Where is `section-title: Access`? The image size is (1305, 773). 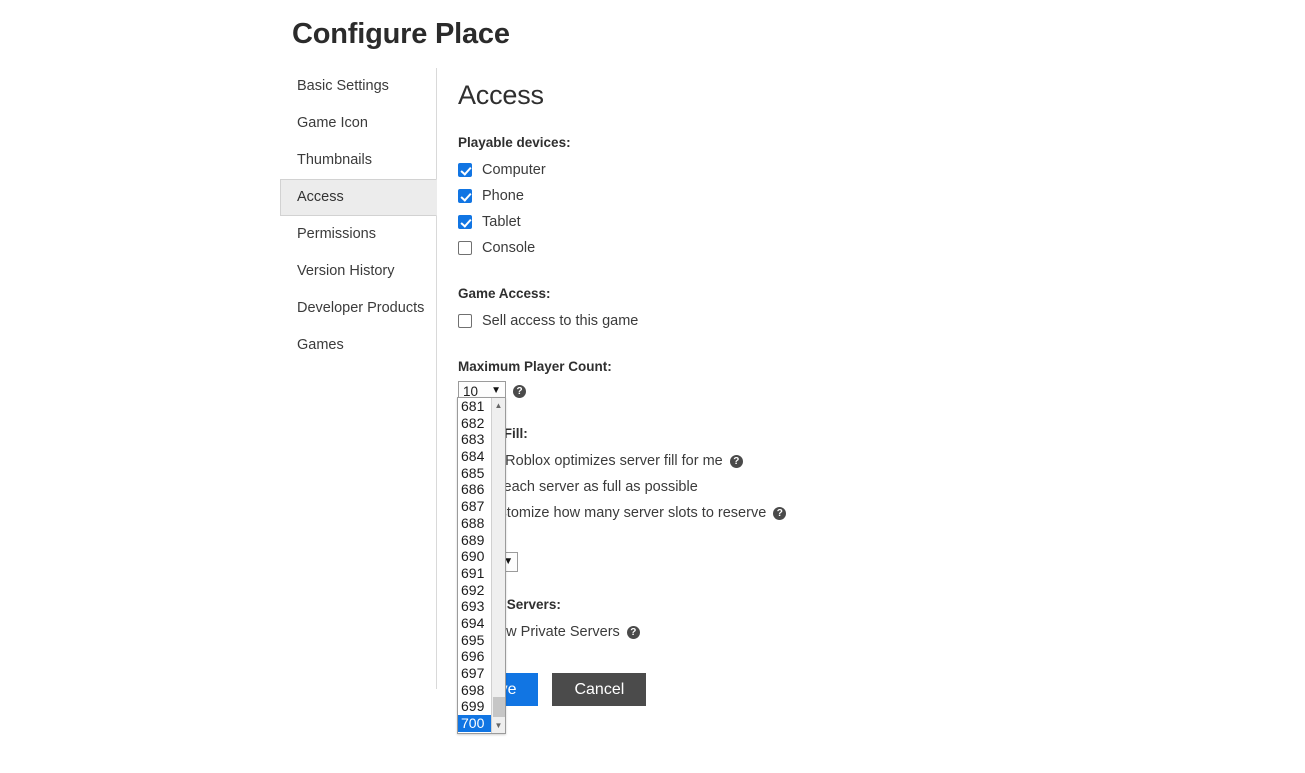
section-title: Access is located at coordinates (501, 95).